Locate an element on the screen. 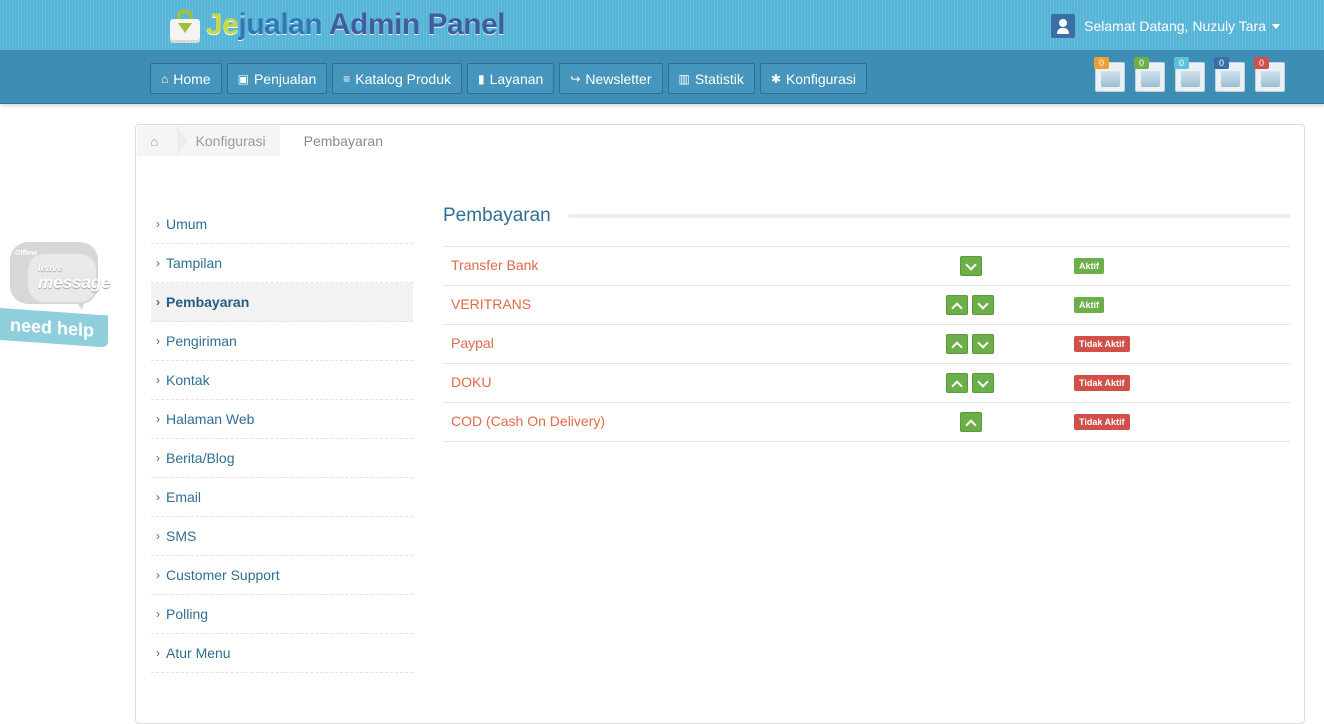  sidebar-item-label: Halaman Web is located at coordinates (210, 419).